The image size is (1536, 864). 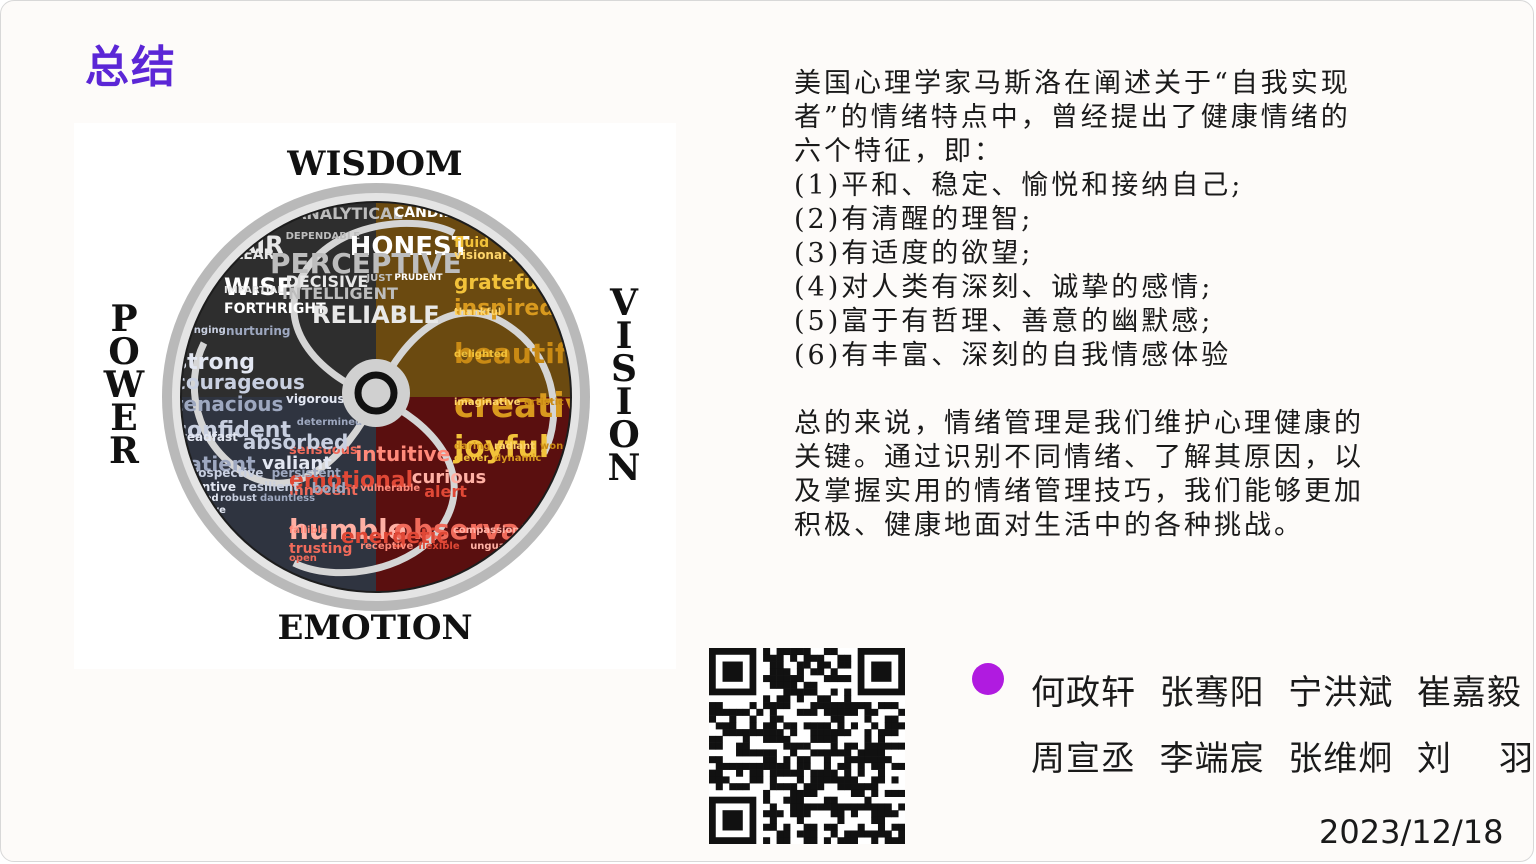 What do you see at coordinates (239, 382) in the screenshot?
I see `power-word: courageous` at bounding box center [239, 382].